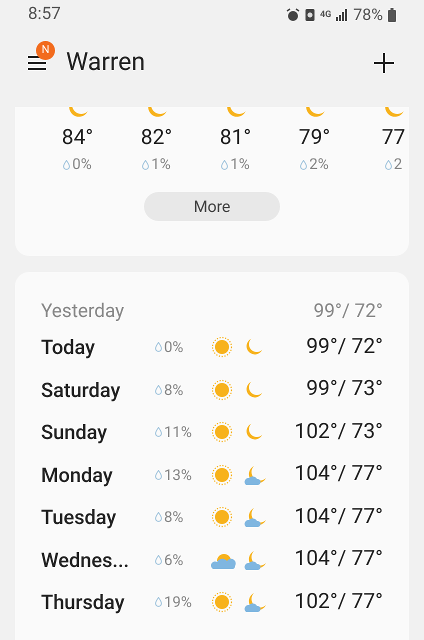 The width and height of the screenshot is (424, 640). What do you see at coordinates (68, 348) in the screenshot?
I see `day-name: Today` at bounding box center [68, 348].